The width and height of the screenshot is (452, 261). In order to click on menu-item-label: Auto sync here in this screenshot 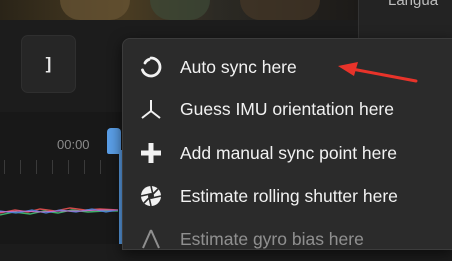, I will do `click(238, 66)`.